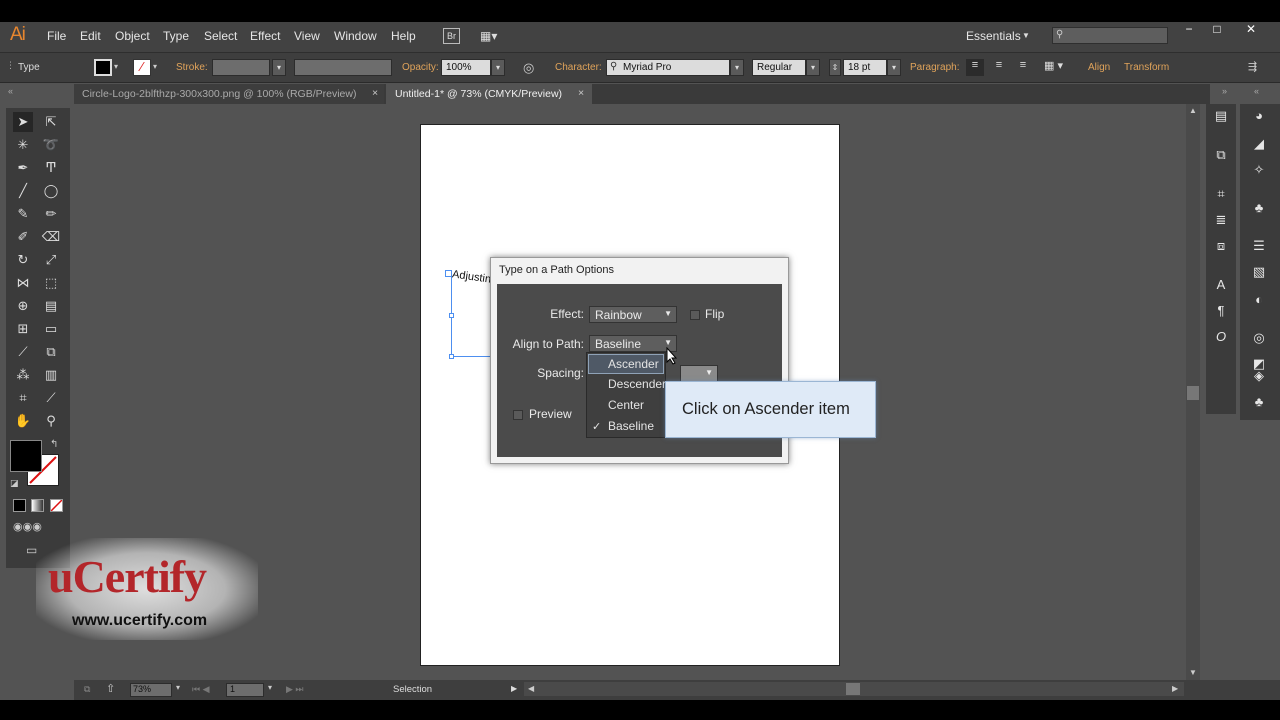  I want to click on paragraph-label: Paragraph:, so click(934, 67).